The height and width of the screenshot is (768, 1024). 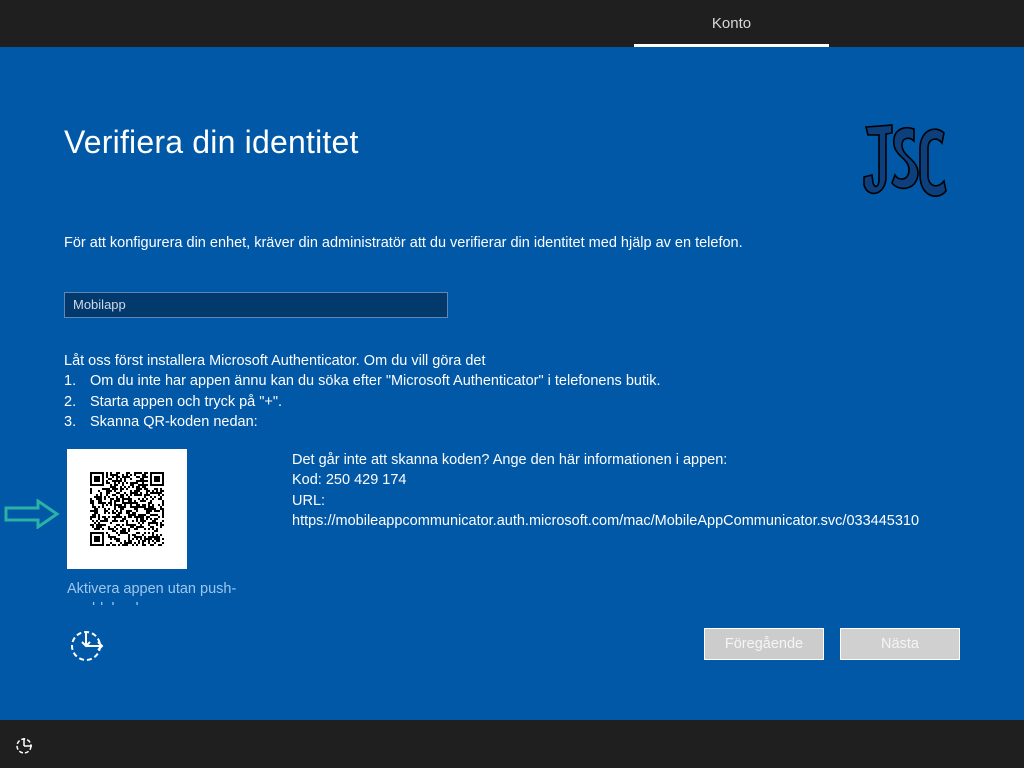 What do you see at coordinates (900, 644) in the screenshot?
I see `next-button: Nästa` at bounding box center [900, 644].